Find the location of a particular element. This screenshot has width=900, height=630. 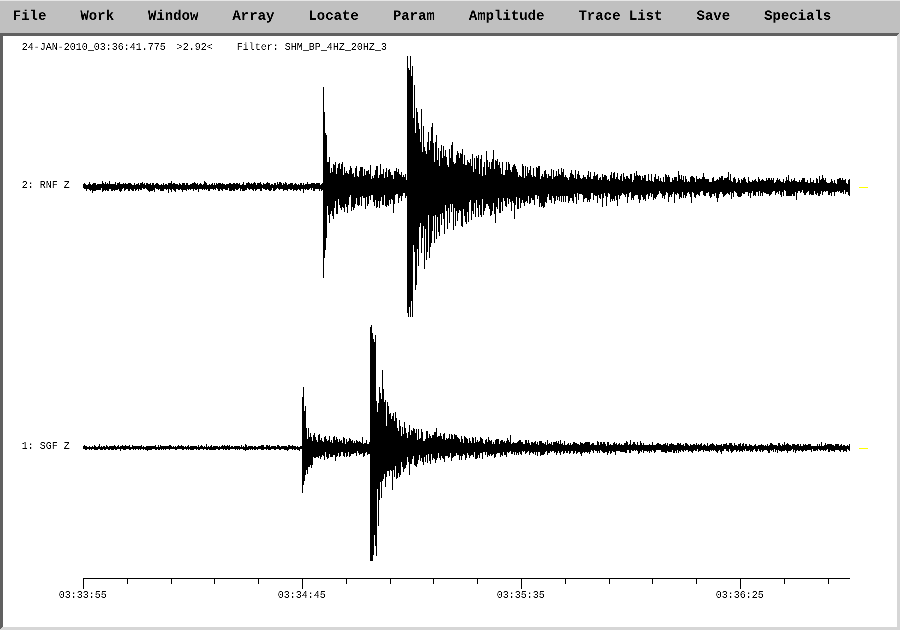

axis-tick-label: 03:35:35 is located at coordinates (521, 597).